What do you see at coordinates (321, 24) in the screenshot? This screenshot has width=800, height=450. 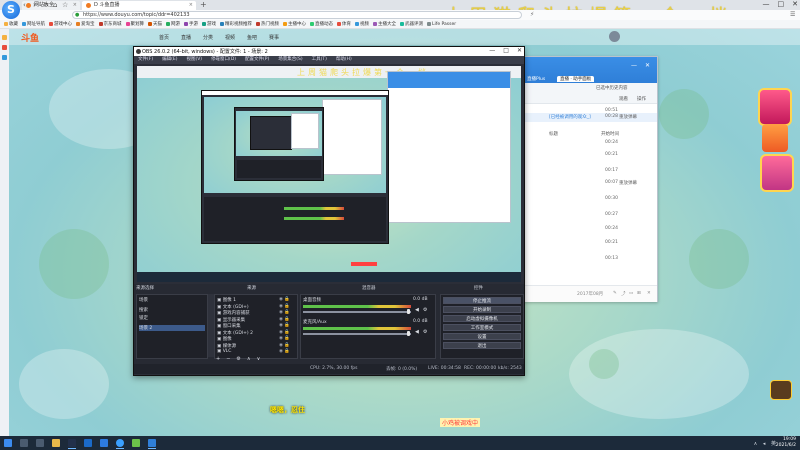 I see `bookmark-item: 直播动态` at bounding box center [321, 24].